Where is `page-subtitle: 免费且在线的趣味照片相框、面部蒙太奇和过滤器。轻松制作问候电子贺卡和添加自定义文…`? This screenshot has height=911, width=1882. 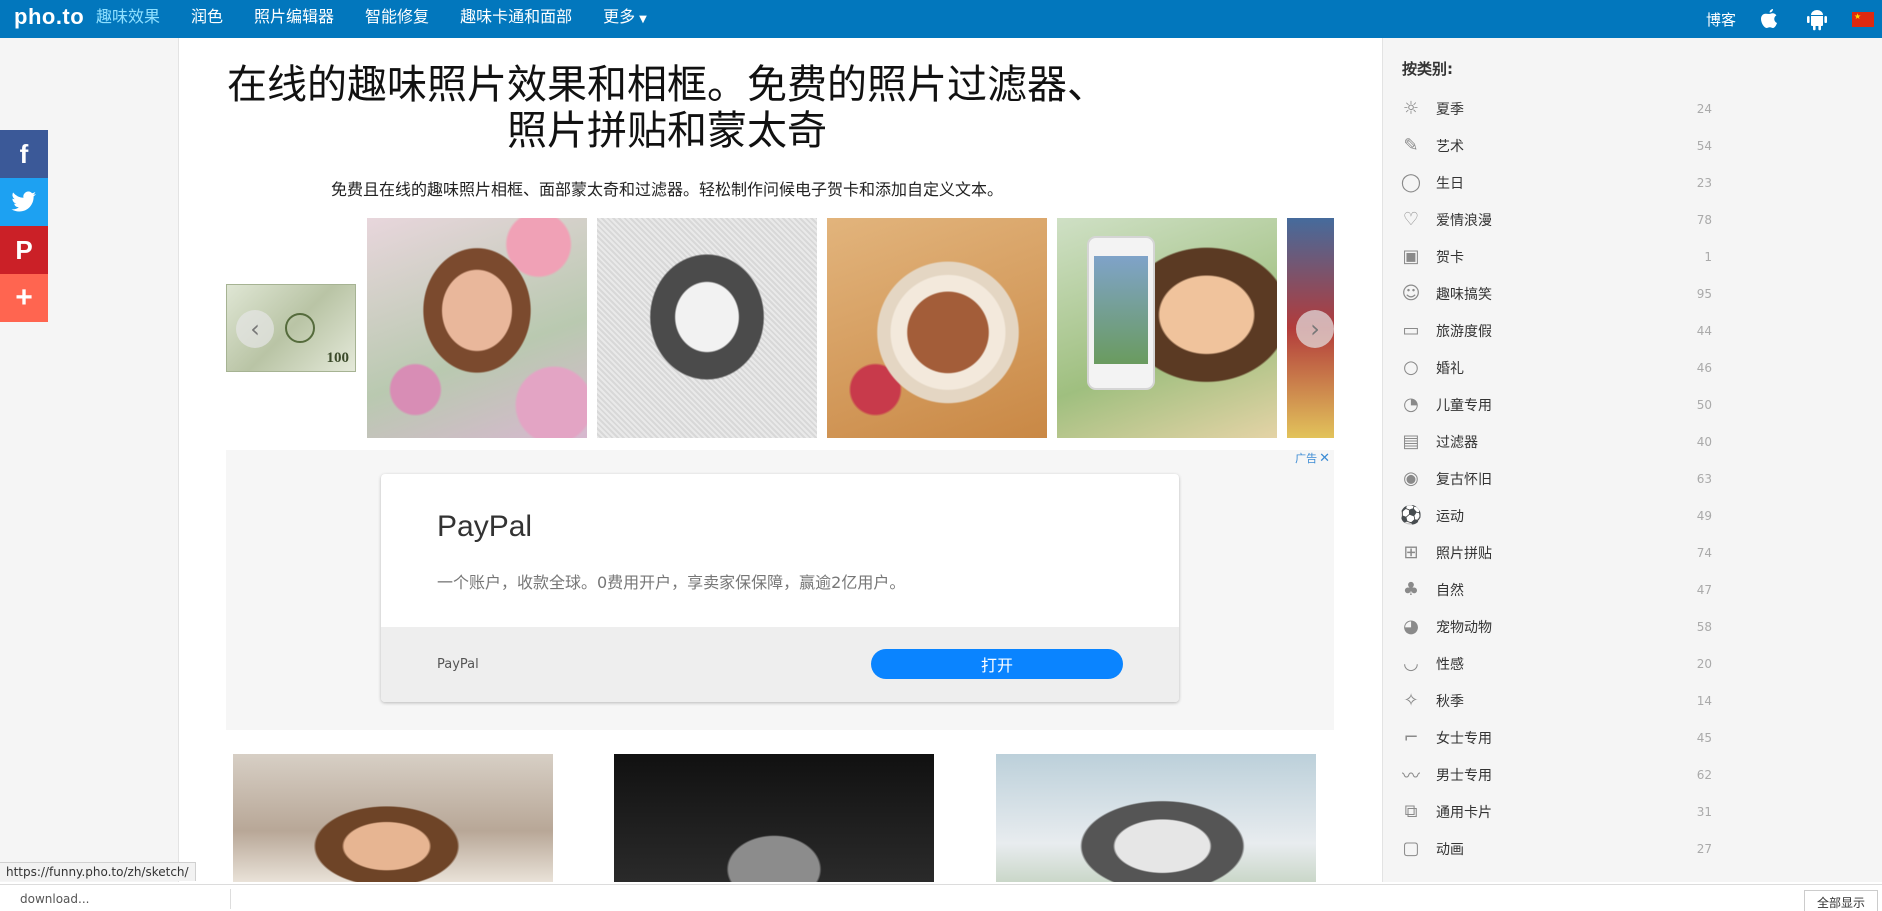
page-subtitle: 免费且在线的趣味照片相框、面部蒙太奇和过滤器。轻松制作问候电子贺卡和添加自定义文… is located at coordinates (666, 189).